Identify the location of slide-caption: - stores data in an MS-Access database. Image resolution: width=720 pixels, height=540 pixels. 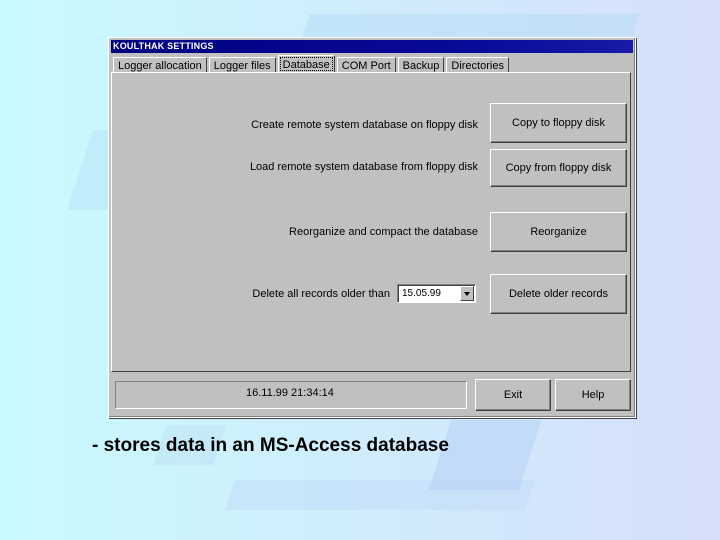
(270, 445).